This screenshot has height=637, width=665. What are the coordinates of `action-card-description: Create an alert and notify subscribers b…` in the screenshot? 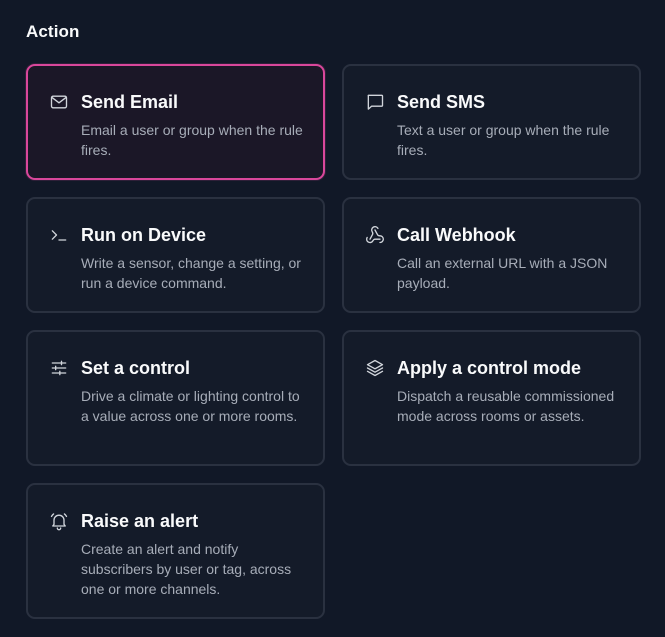 It's located at (186, 569).